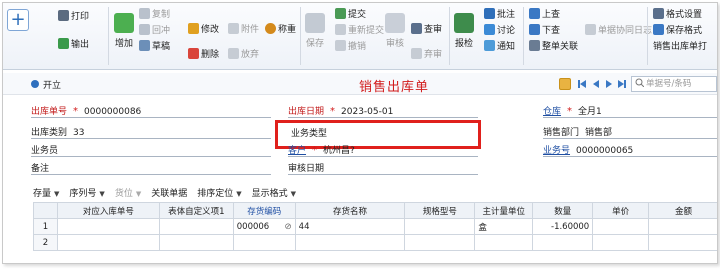 The image size is (720, 269). I want to click on notify-button: 通知, so click(499, 45).